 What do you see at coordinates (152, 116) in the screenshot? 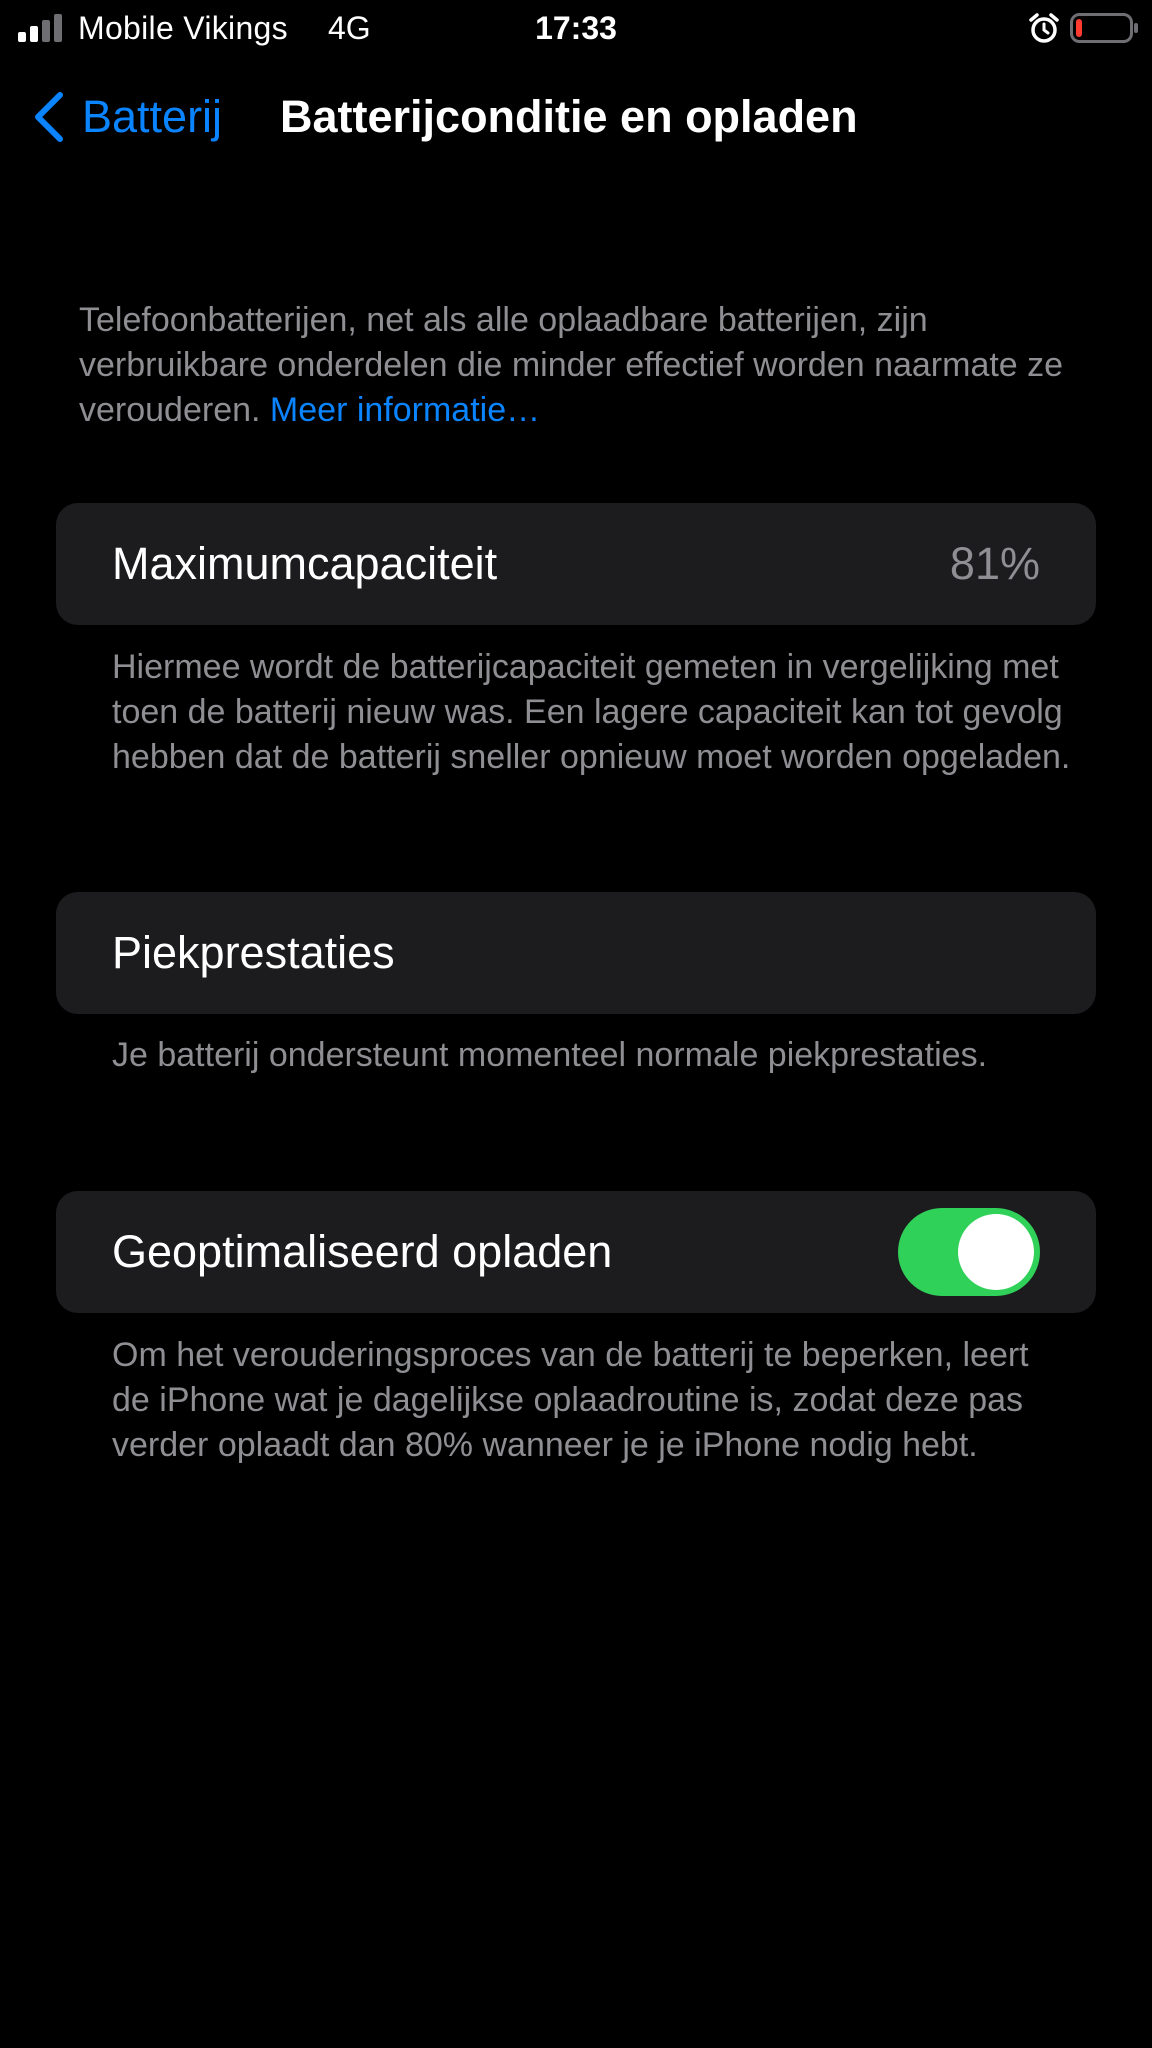
I see `back-label: Batterij` at bounding box center [152, 116].